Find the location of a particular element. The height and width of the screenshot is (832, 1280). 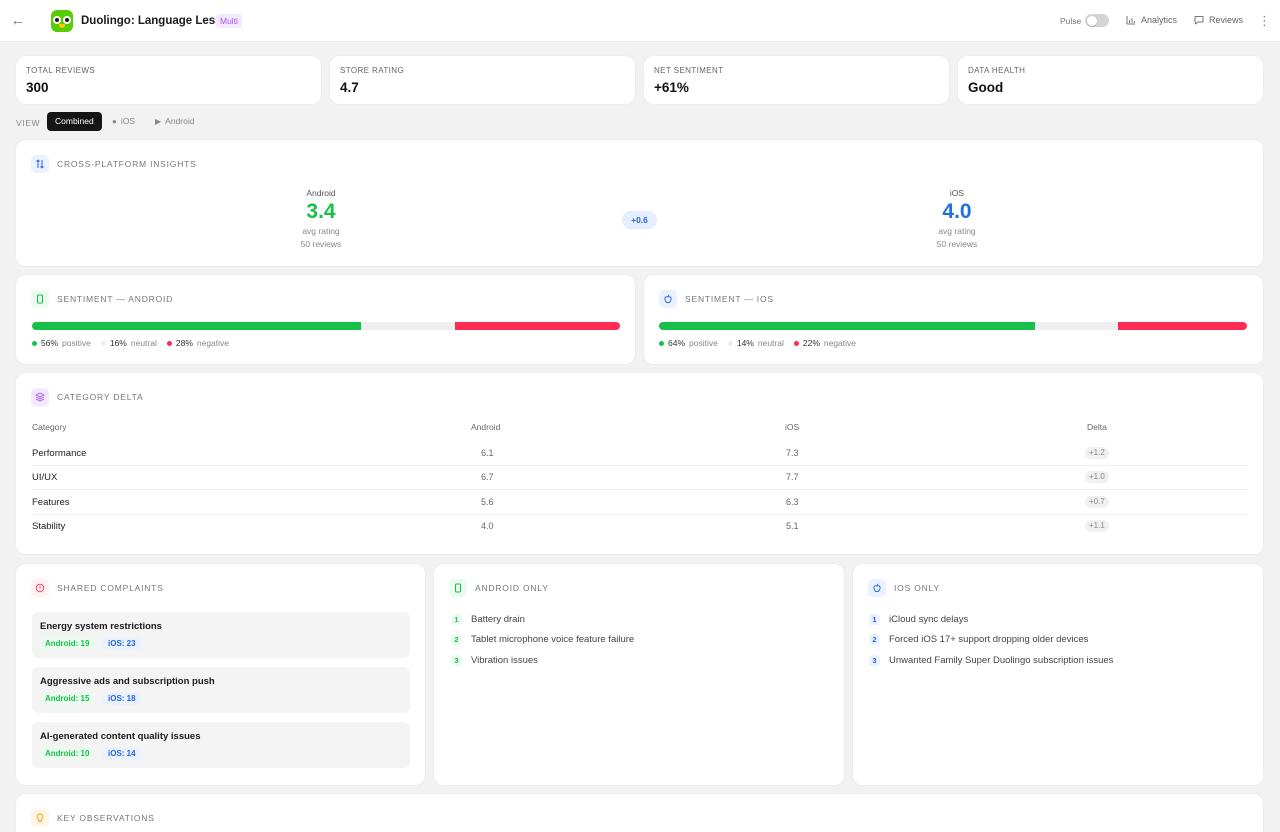

category-name: Performance is located at coordinates (59, 453).